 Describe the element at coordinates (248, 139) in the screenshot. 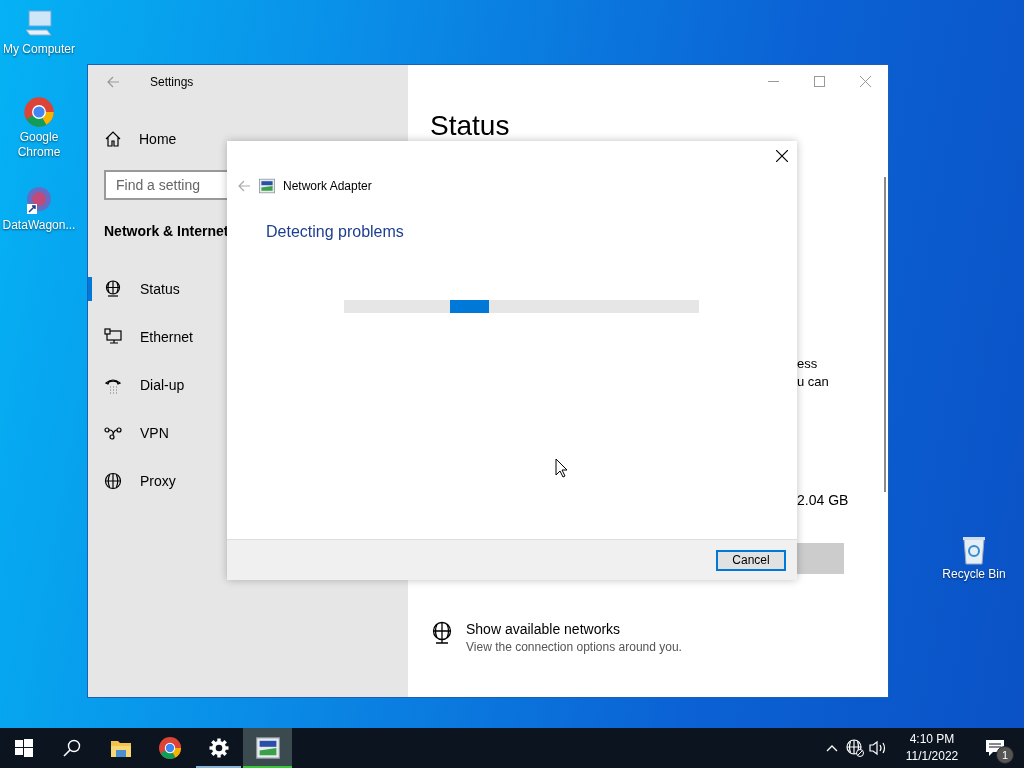

I see `home-link: Home` at that location.